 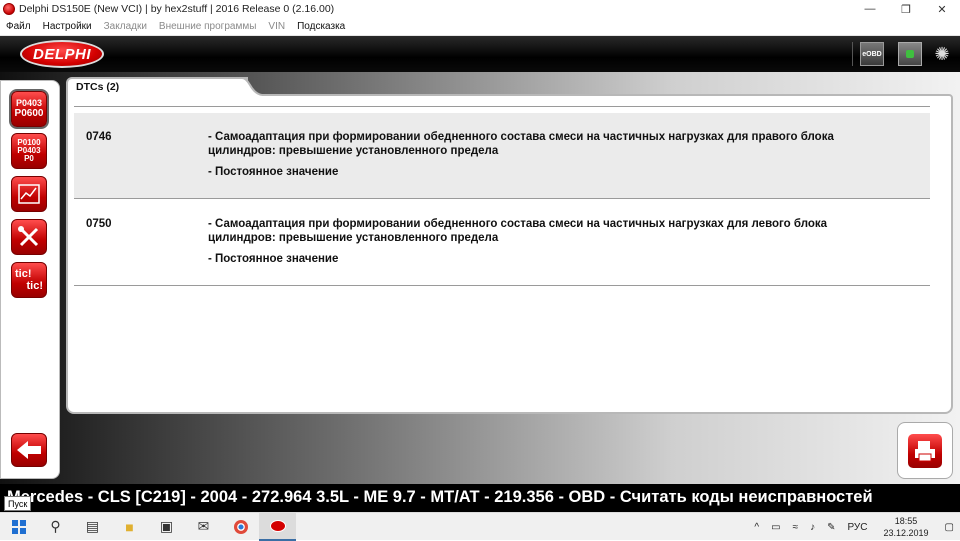 What do you see at coordinates (906, 533) in the screenshot?
I see `clock-date: 23.12.2019` at bounding box center [906, 533].